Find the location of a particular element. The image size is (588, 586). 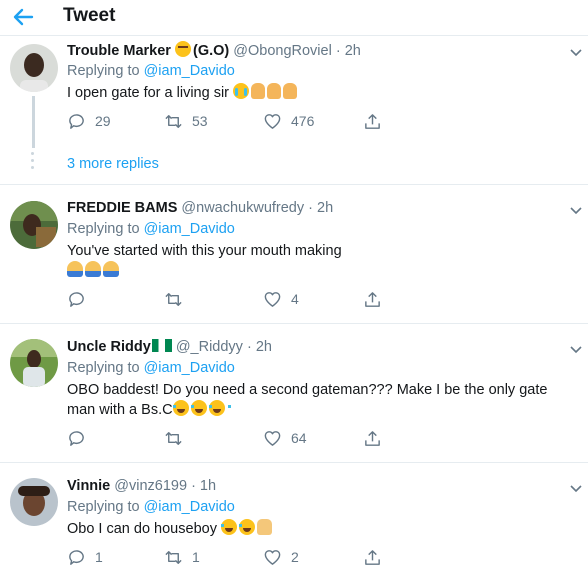

like-button: 2 is located at coordinates (281, 557).